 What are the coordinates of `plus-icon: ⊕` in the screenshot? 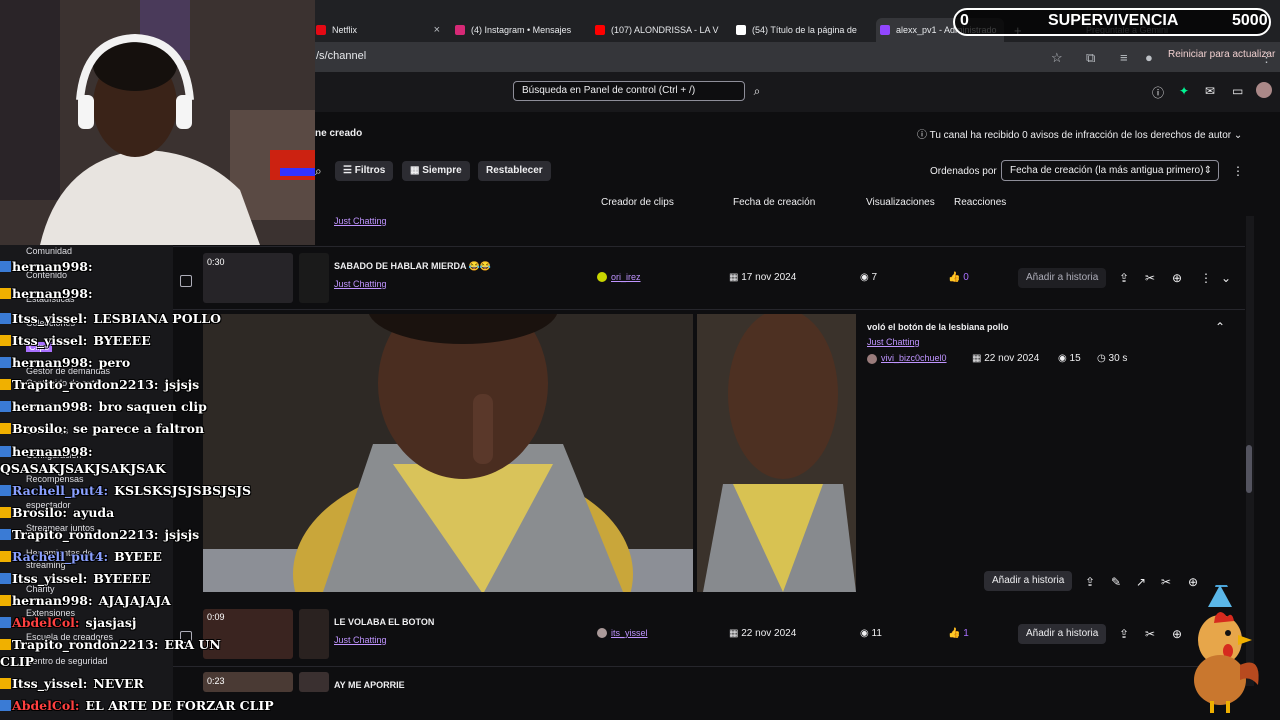 It's located at (1177, 278).